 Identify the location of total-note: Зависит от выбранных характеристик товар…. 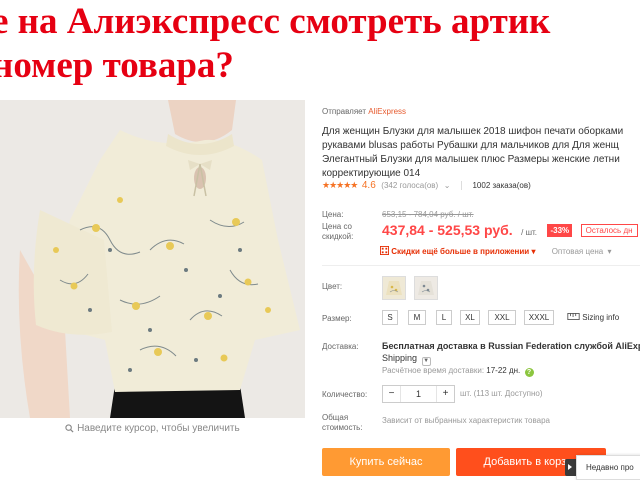
(466, 420).